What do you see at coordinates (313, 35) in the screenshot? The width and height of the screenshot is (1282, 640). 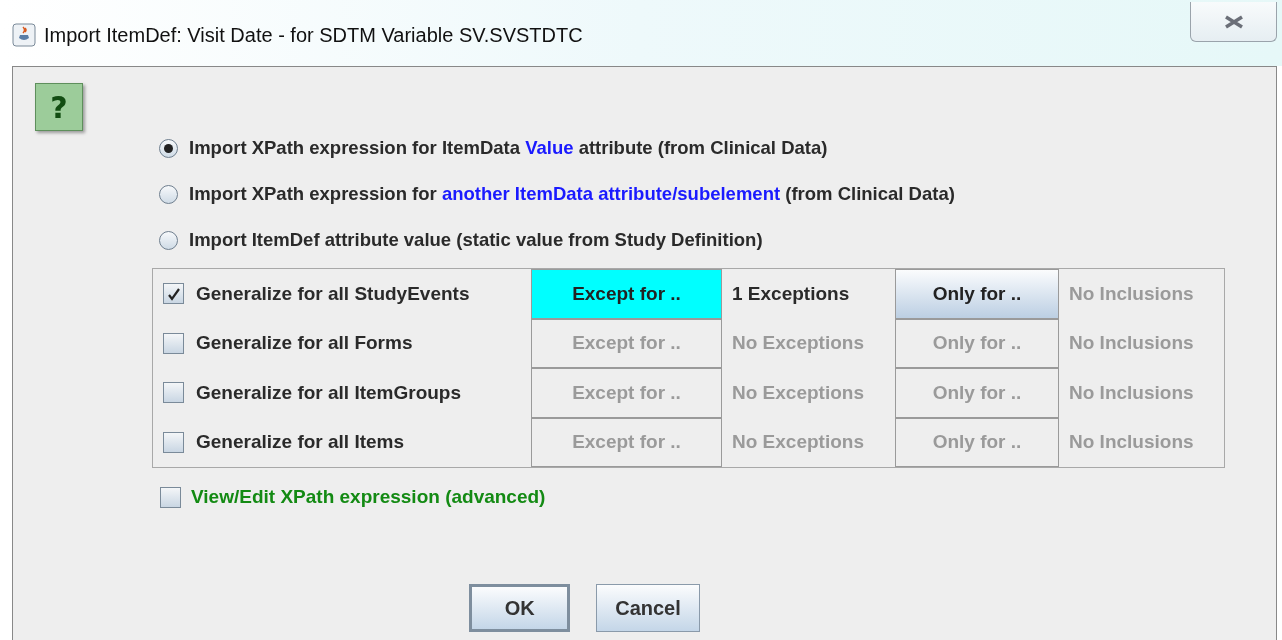 I see `window-title: Import ItemDef: Visit Date - for SDTM Variable SV.SVSTDTC` at bounding box center [313, 35].